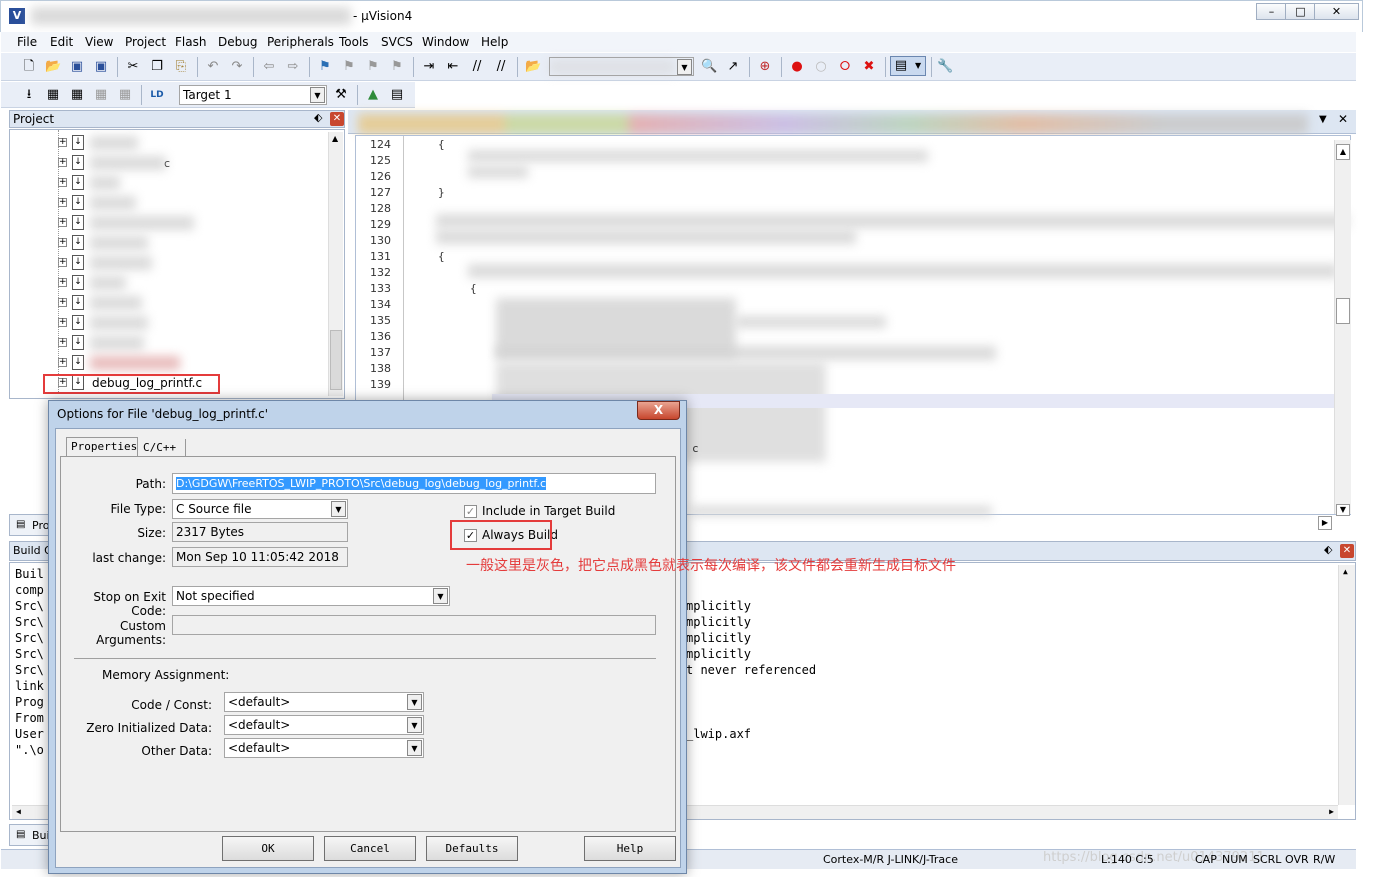 The image size is (1375, 877). Describe the element at coordinates (29, 95) in the screenshot. I see `translate-icon: ⭳` at that location.